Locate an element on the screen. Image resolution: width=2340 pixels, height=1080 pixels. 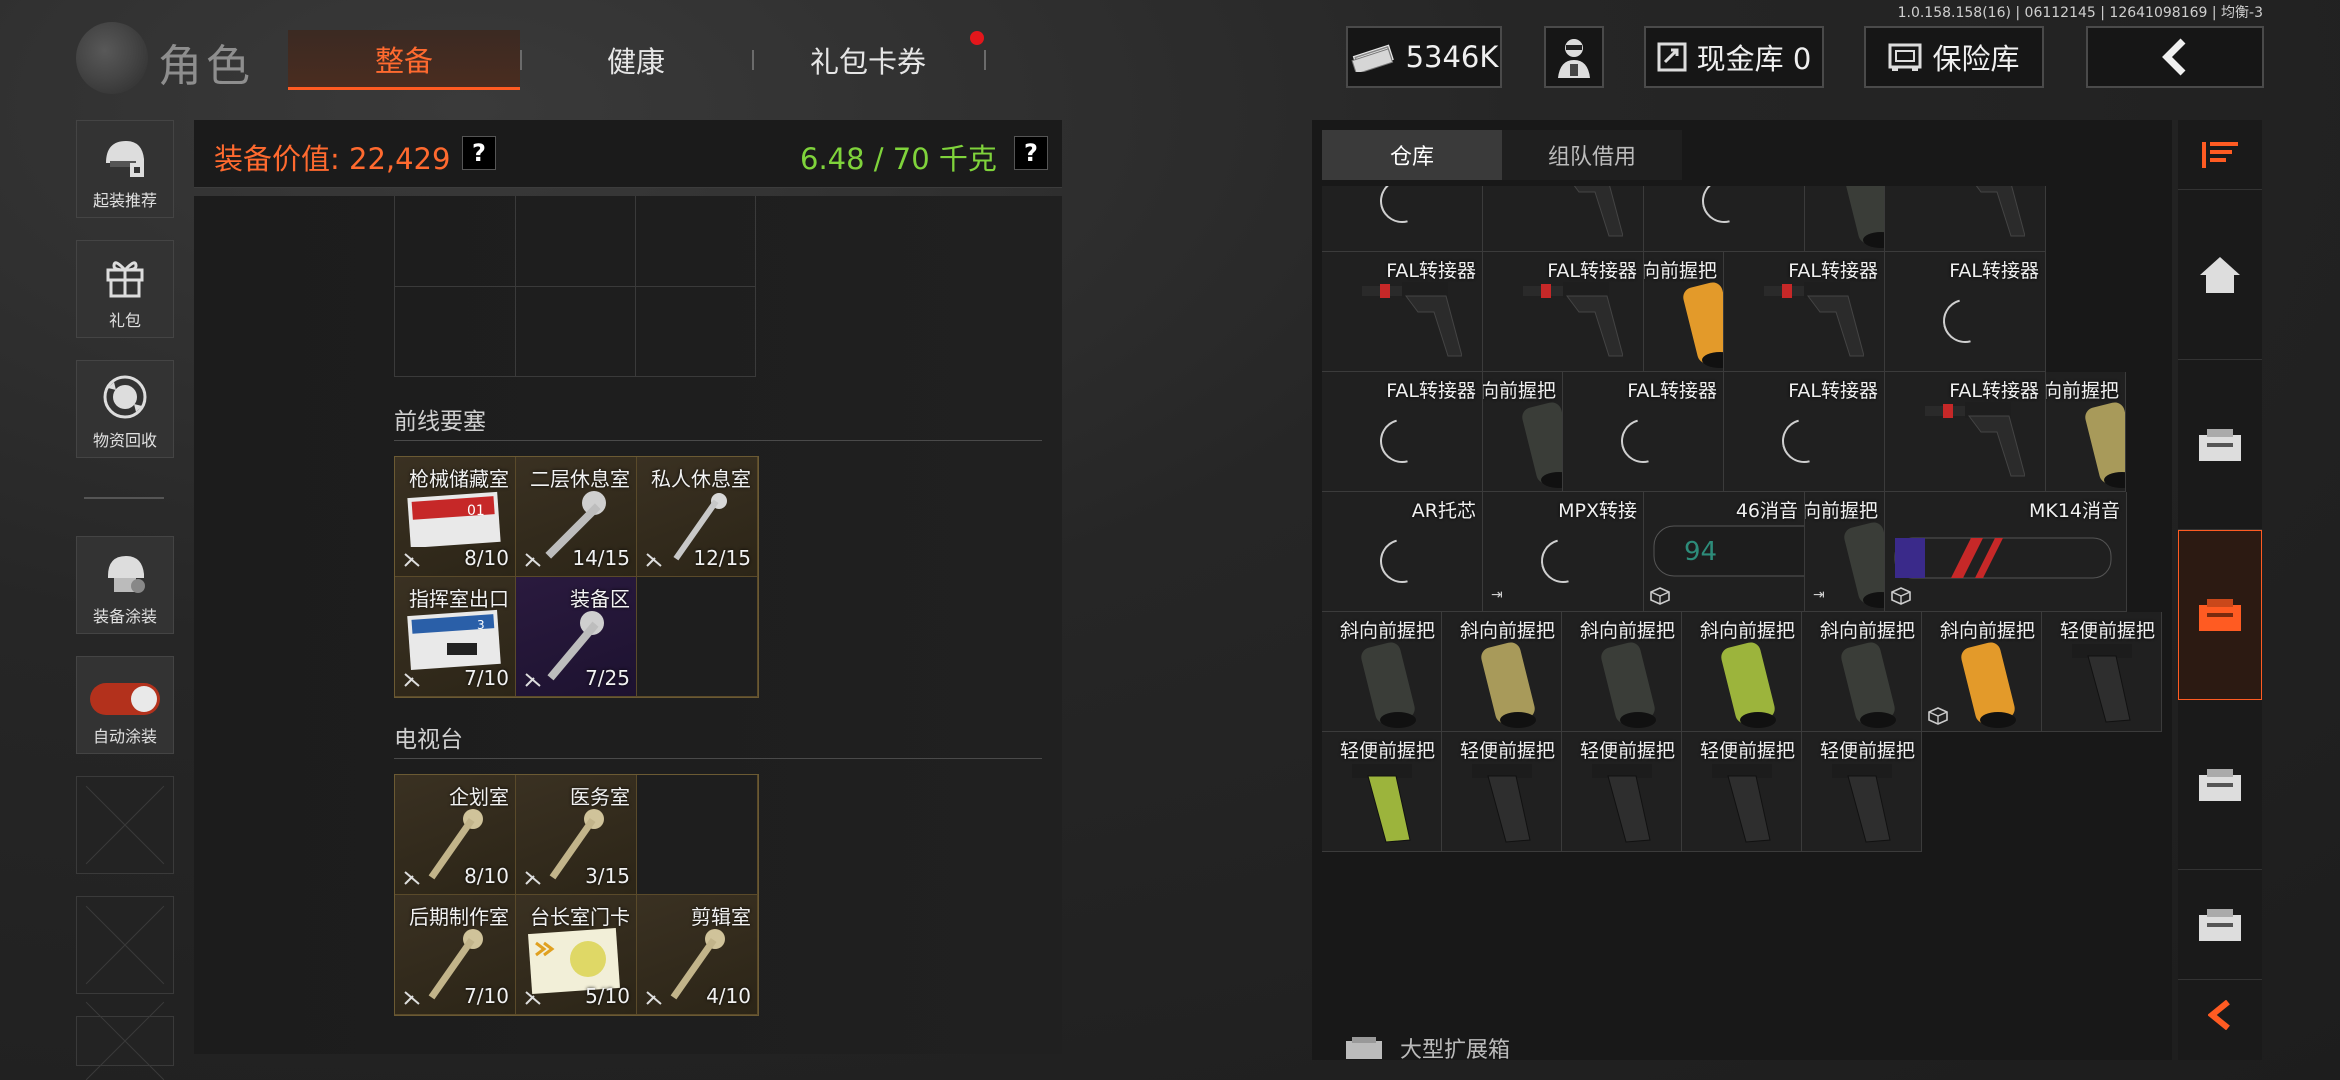
section-divider is located at coordinates (718, 758).